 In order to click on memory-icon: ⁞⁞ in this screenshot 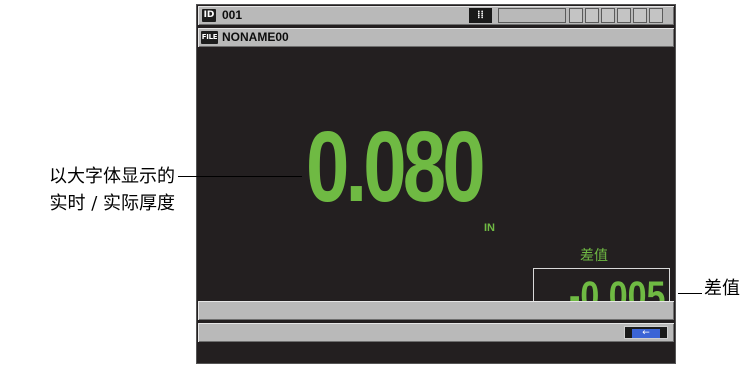, I will do `click(480, 15)`.